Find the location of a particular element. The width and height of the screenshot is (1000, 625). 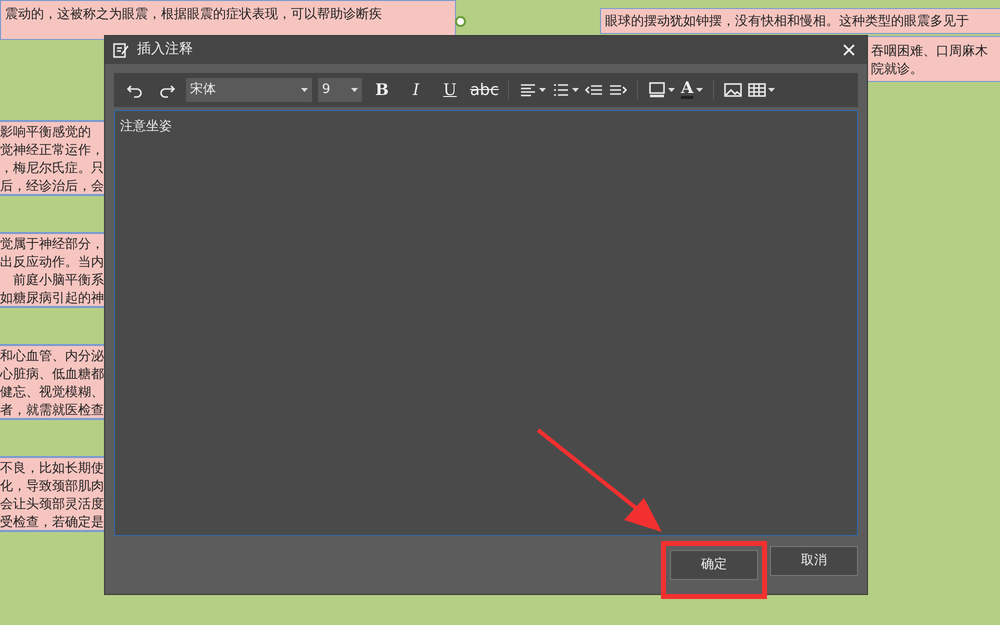

close-button is located at coordinates (849, 50).